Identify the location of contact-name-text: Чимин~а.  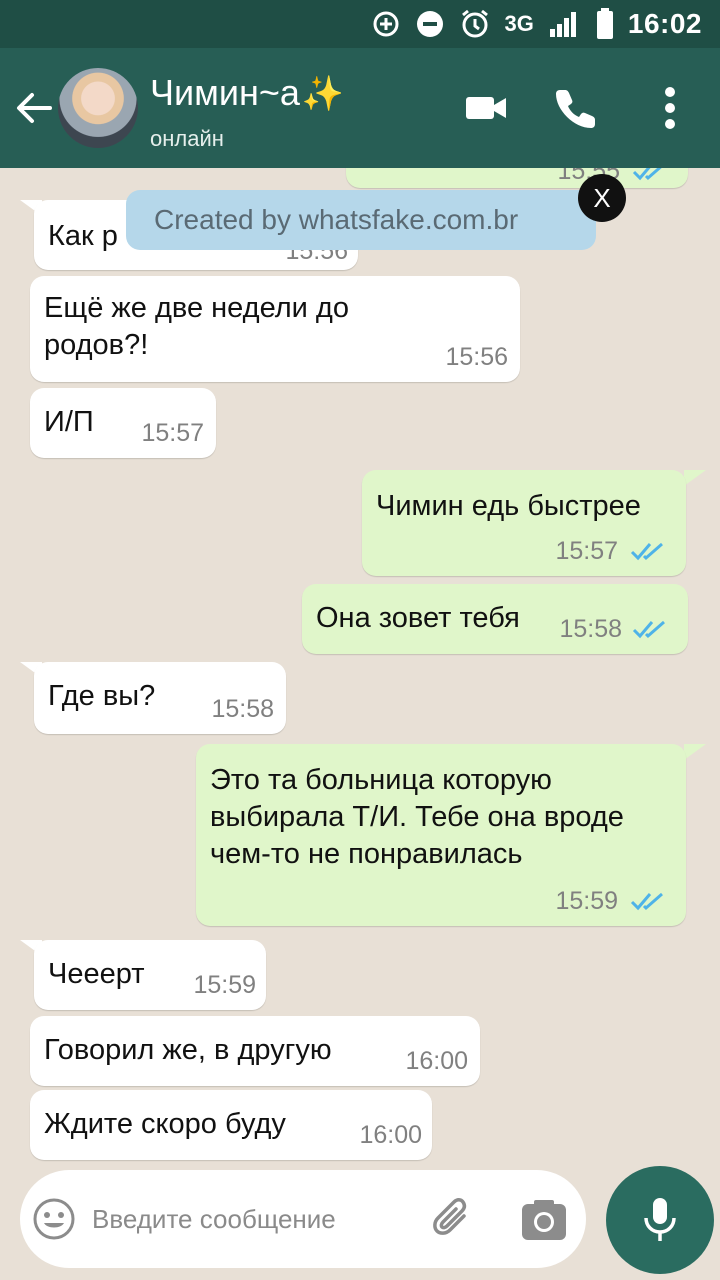
(225, 92).